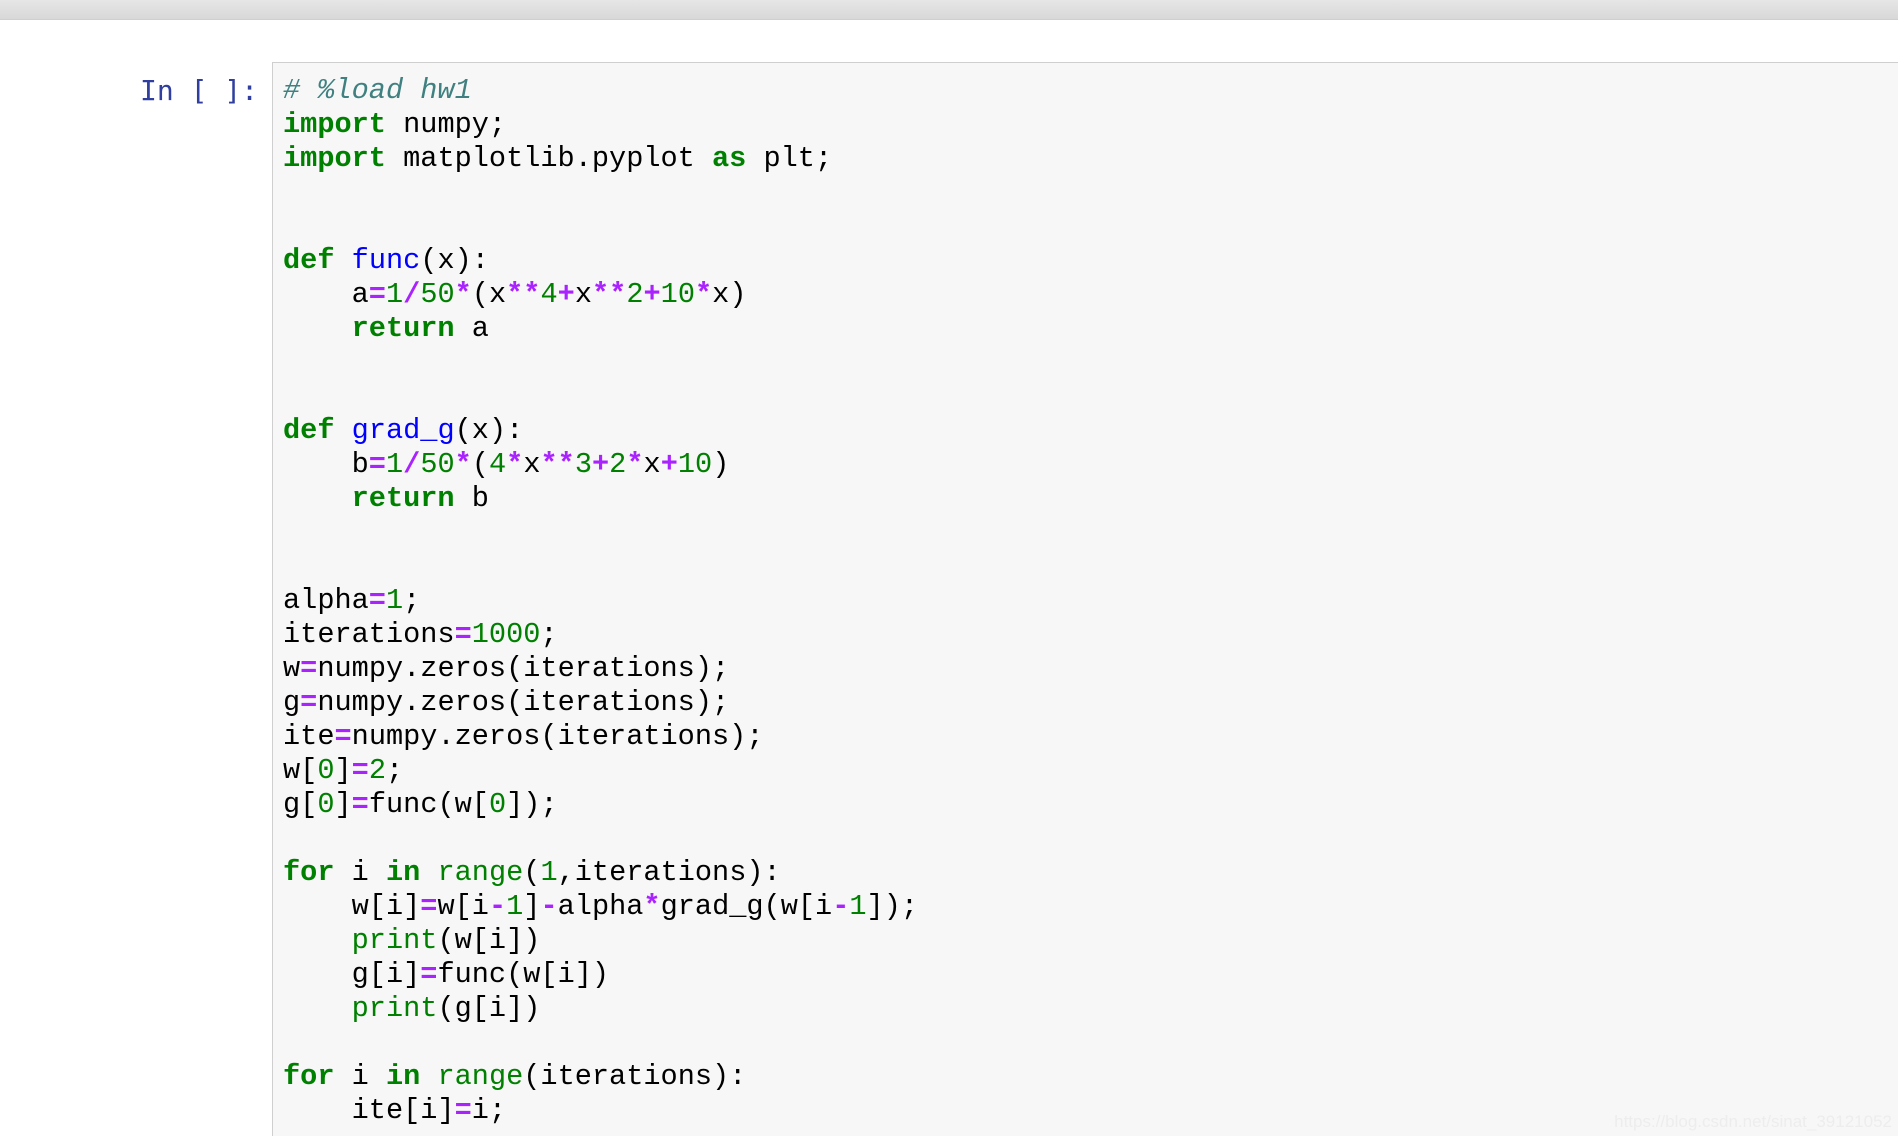  Describe the element at coordinates (532, 872) in the screenshot. I see `code-token-plain: (` at that location.